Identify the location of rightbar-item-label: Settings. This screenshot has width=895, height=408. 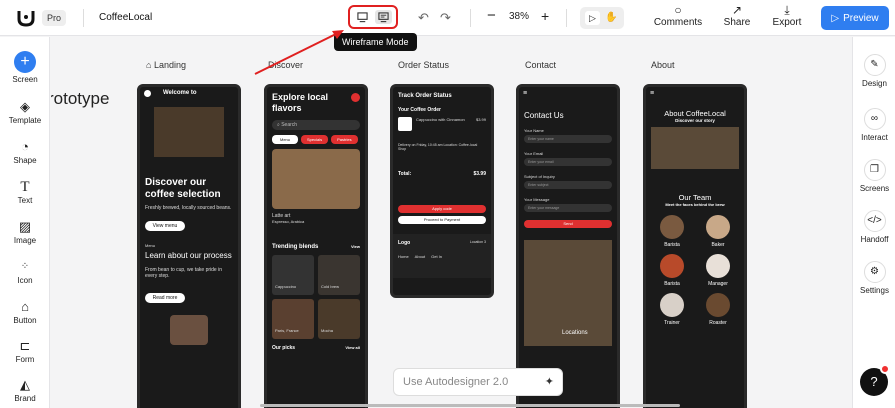
(874, 290).